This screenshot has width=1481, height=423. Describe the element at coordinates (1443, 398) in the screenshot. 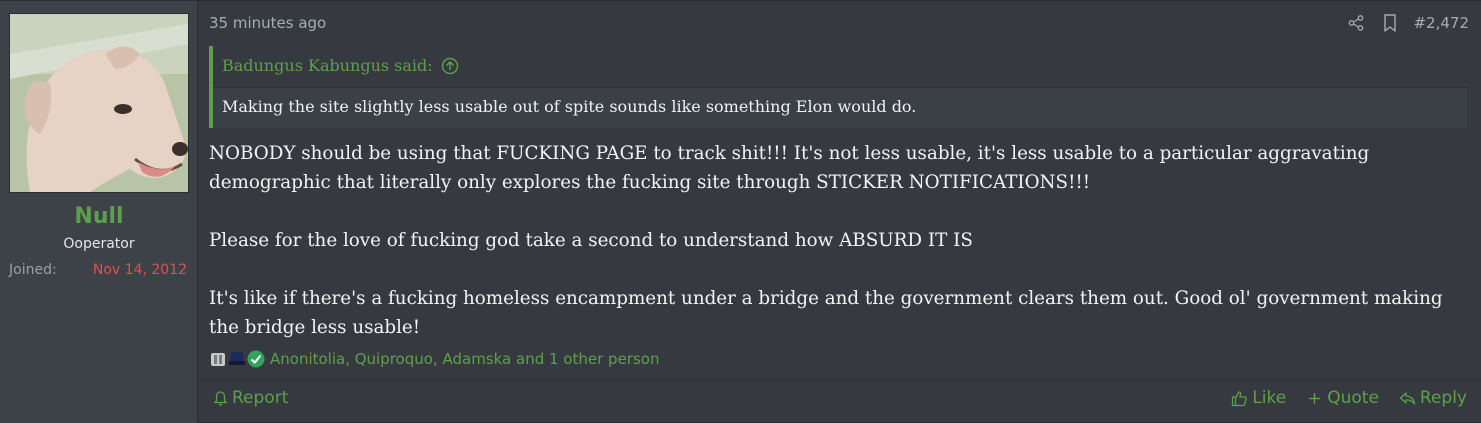

I see `reply-label: Reply` at that location.